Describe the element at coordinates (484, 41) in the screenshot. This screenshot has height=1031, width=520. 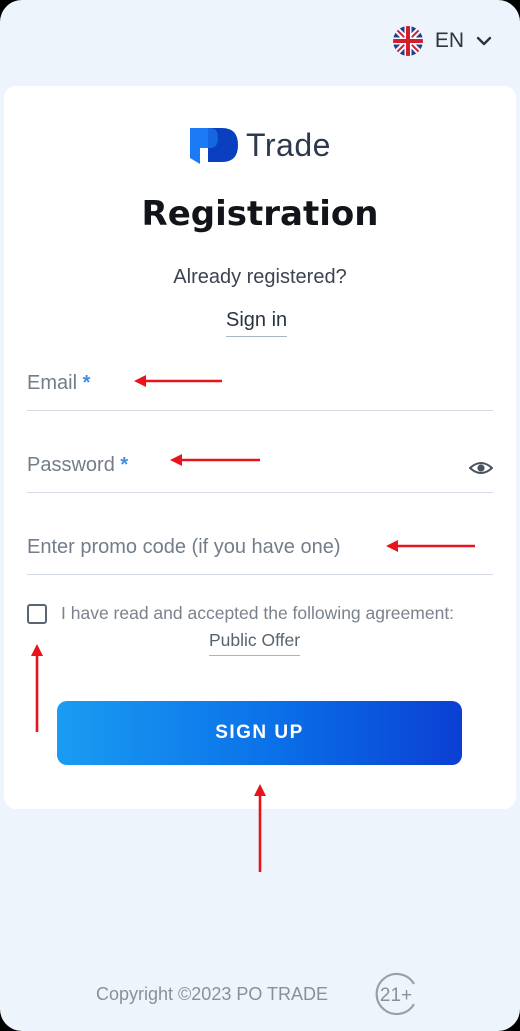
I see `chevron-down-icon` at that location.